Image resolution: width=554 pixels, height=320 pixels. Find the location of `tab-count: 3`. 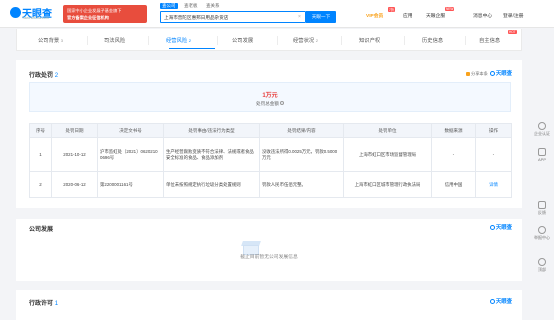

tab-count: 3 is located at coordinates (61, 40).